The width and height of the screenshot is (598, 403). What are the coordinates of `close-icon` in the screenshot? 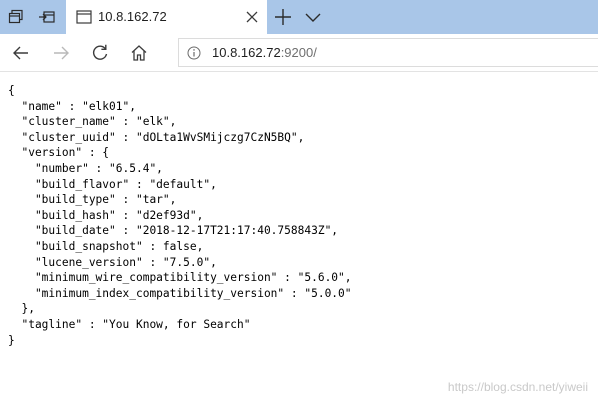 It's located at (252, 17).